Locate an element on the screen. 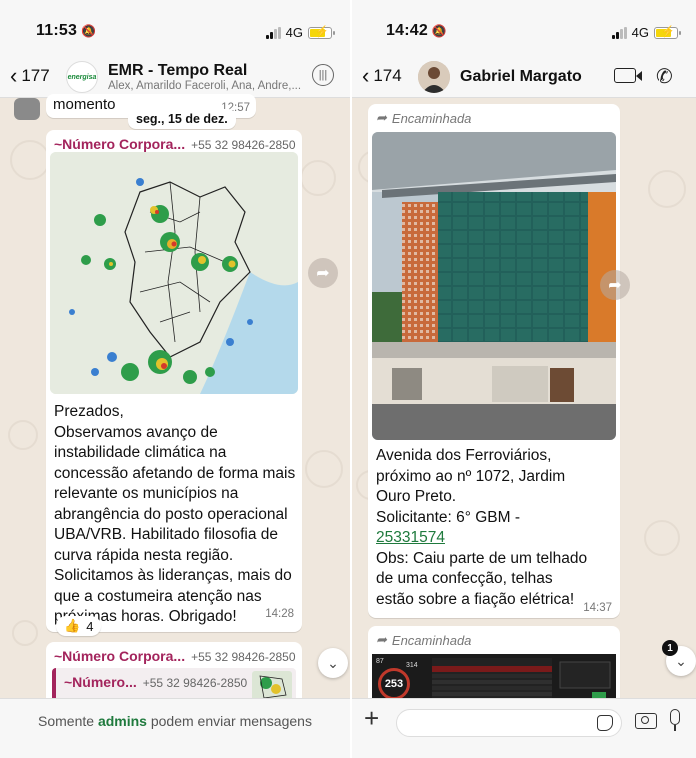 Image resolution: width=696 pixels, height=758 pixels. next-forwarded-label: ➦ Encaminhada is located at coordinates (423, 640).